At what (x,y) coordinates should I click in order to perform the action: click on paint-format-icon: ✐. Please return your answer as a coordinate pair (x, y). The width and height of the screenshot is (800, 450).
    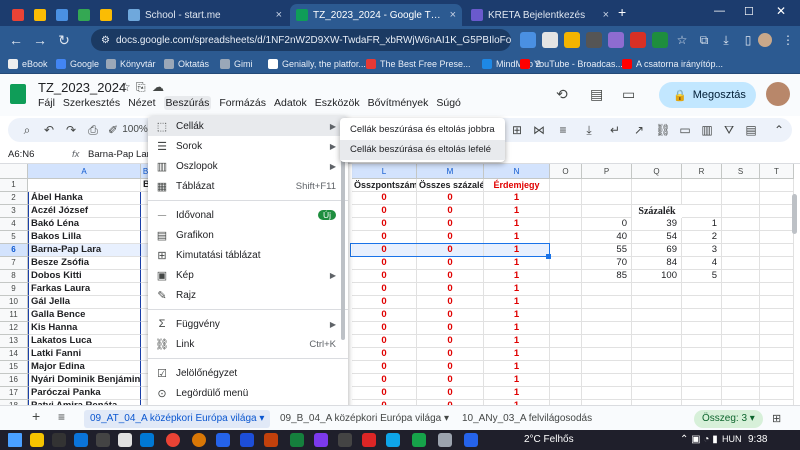
    Looking at the image, I should click on (113, 130).